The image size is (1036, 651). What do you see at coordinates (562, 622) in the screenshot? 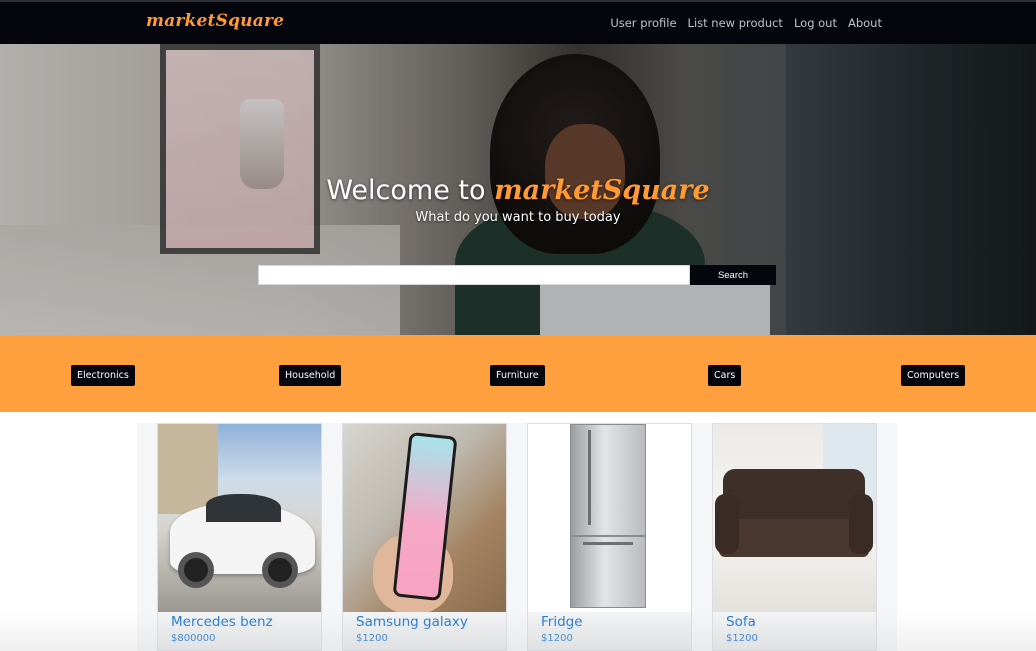
I see `product-title: Fridge` at bounding box center [562, 622].